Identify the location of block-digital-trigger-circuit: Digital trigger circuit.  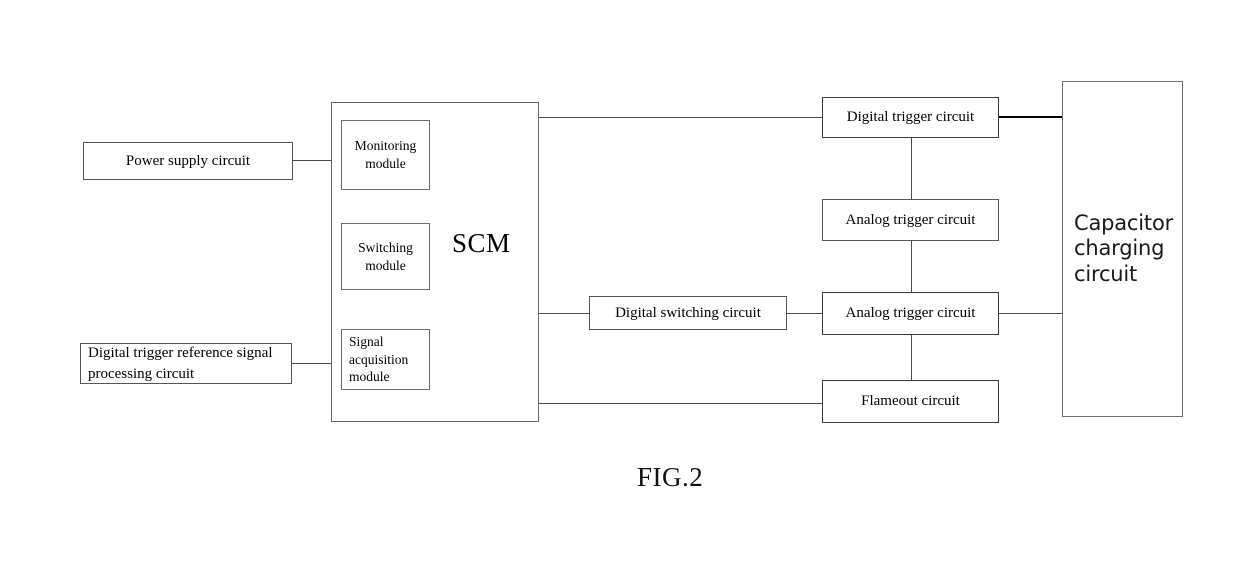
(910, 117).